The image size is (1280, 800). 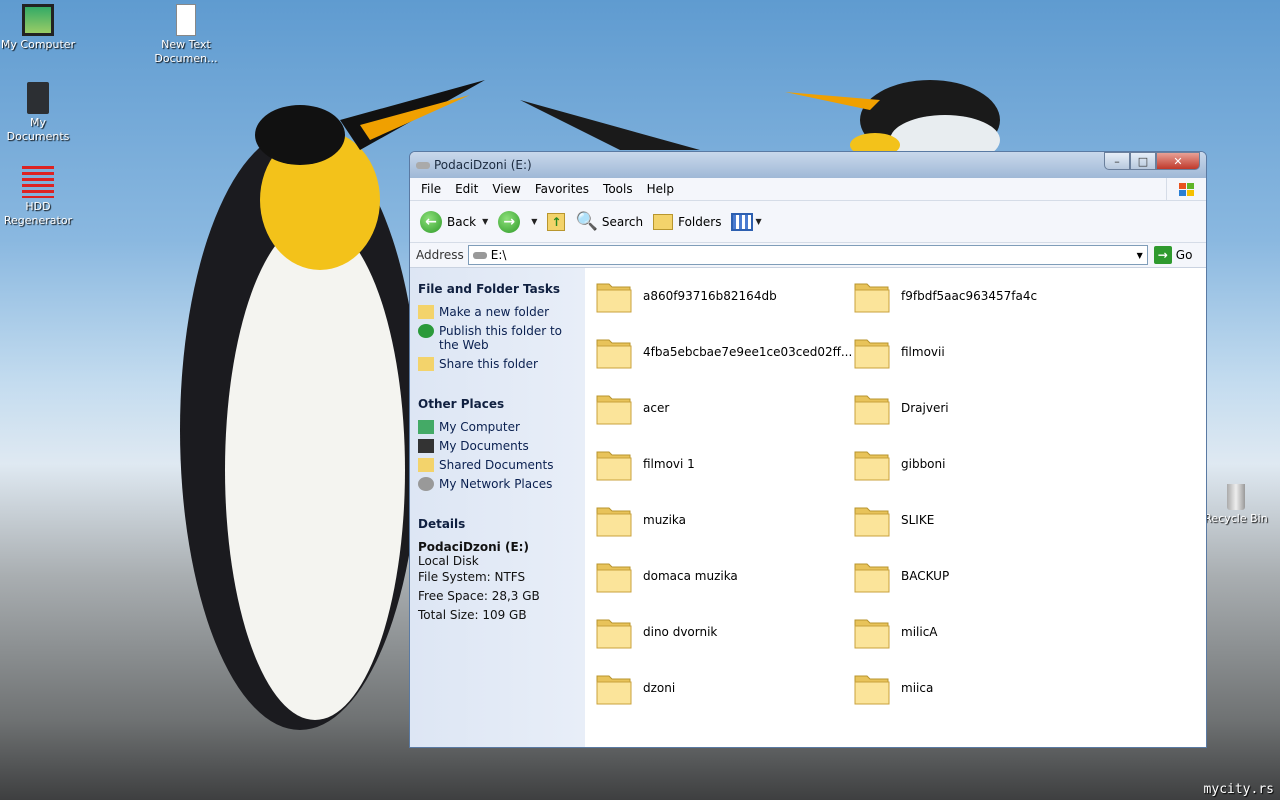 What do you see at coordinates (917, 688) in the screenshot?
I see `folder-name: miica` at bounding box center [917, 688].